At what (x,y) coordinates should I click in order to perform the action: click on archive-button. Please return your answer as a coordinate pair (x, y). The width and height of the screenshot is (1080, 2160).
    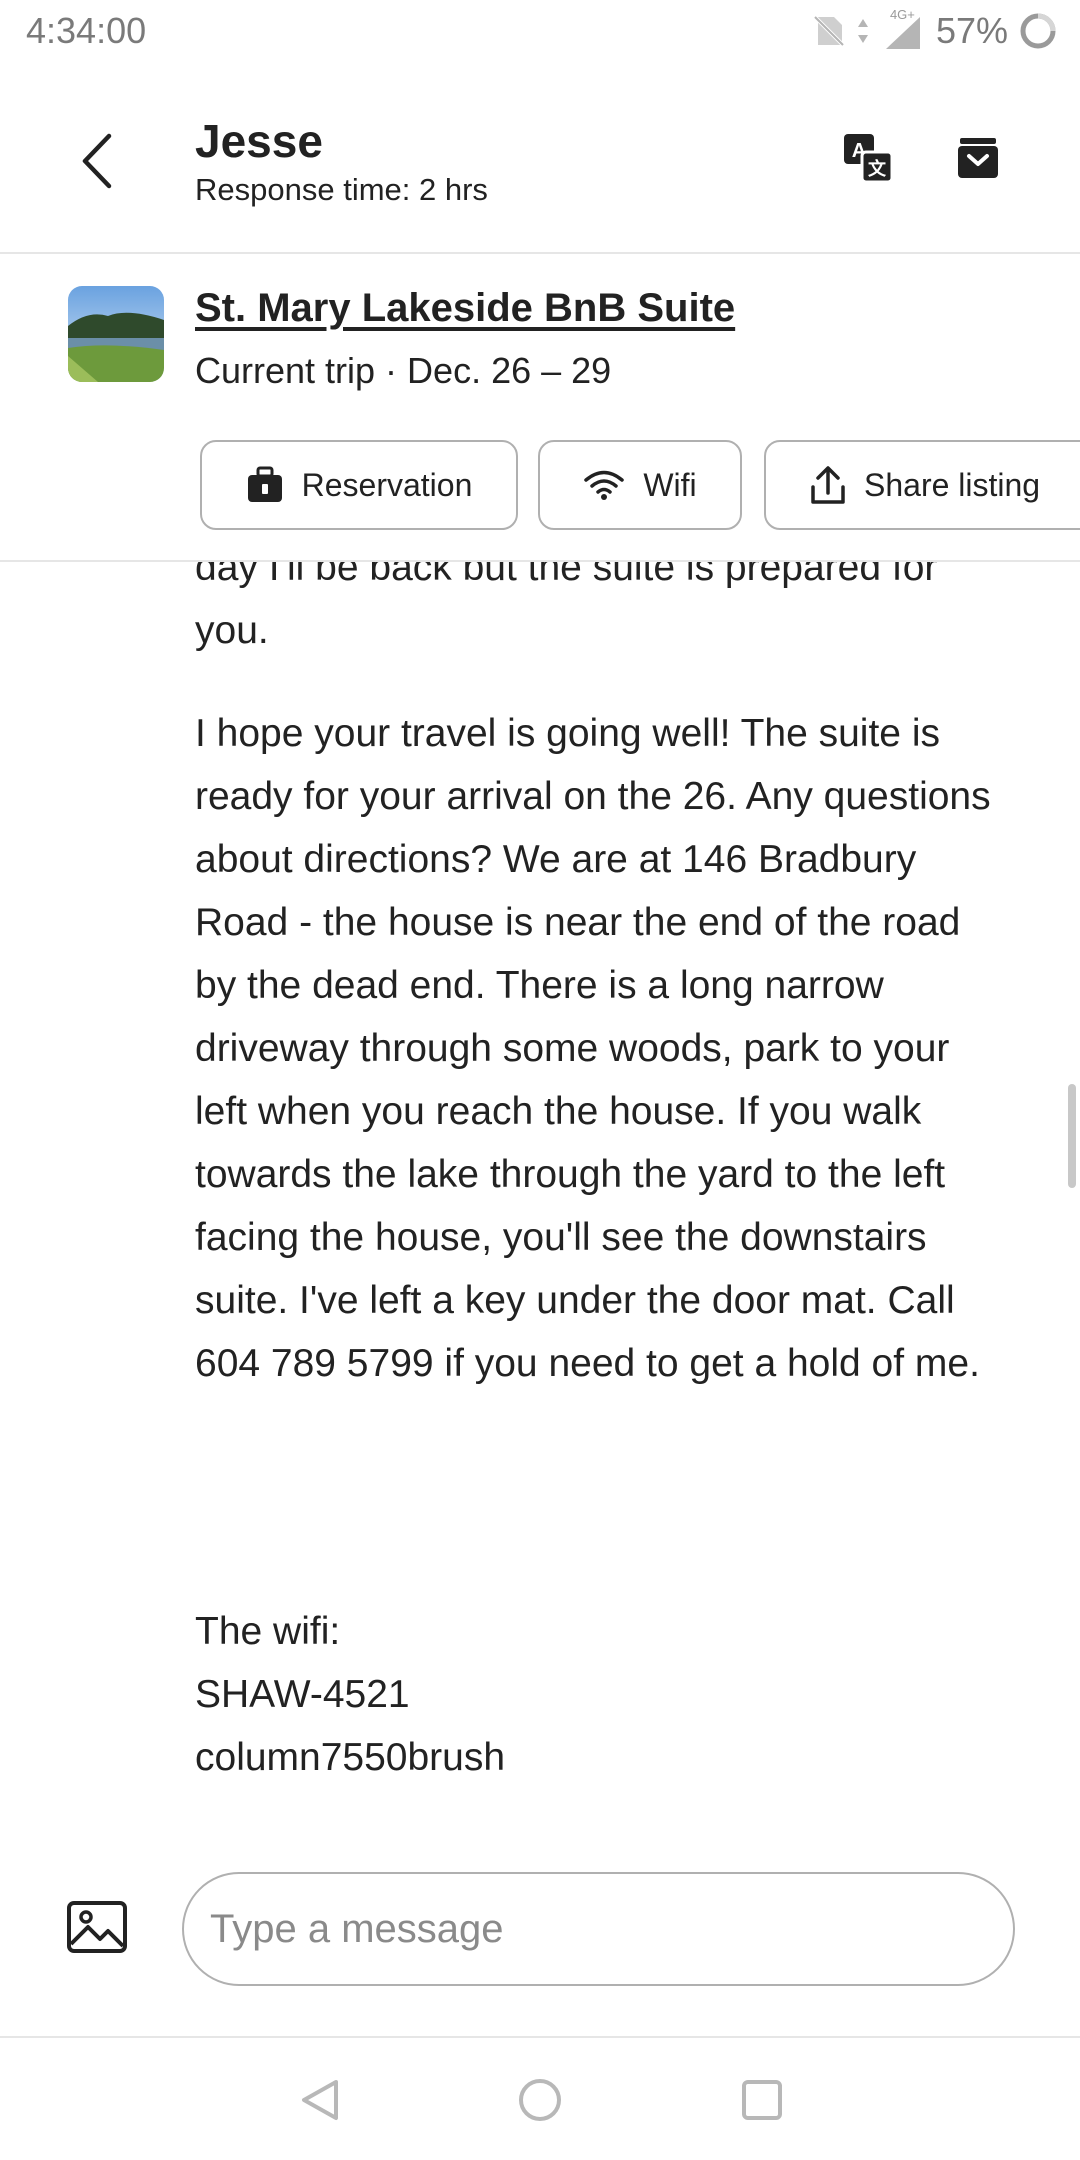
    Looking at the image, I should click on (978, 158).